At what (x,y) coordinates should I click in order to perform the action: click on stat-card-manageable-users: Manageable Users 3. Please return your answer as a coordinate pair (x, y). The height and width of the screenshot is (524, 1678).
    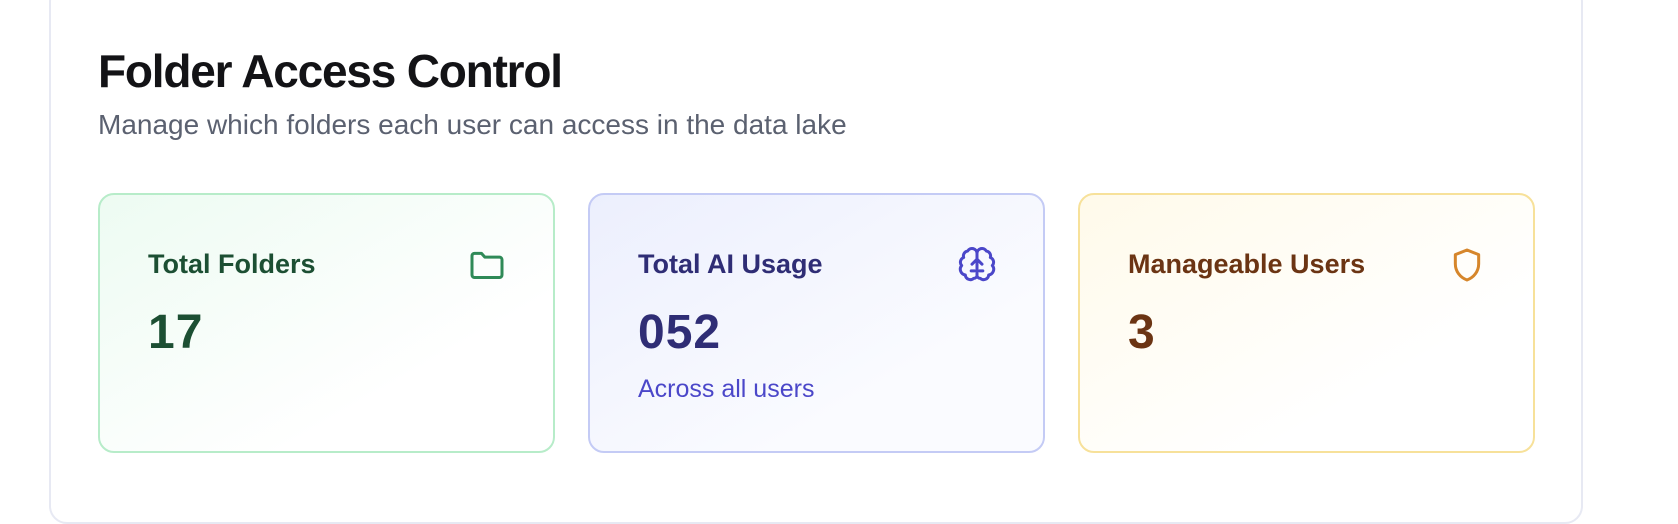
    Looking at the image, I should click on (1306, 323).